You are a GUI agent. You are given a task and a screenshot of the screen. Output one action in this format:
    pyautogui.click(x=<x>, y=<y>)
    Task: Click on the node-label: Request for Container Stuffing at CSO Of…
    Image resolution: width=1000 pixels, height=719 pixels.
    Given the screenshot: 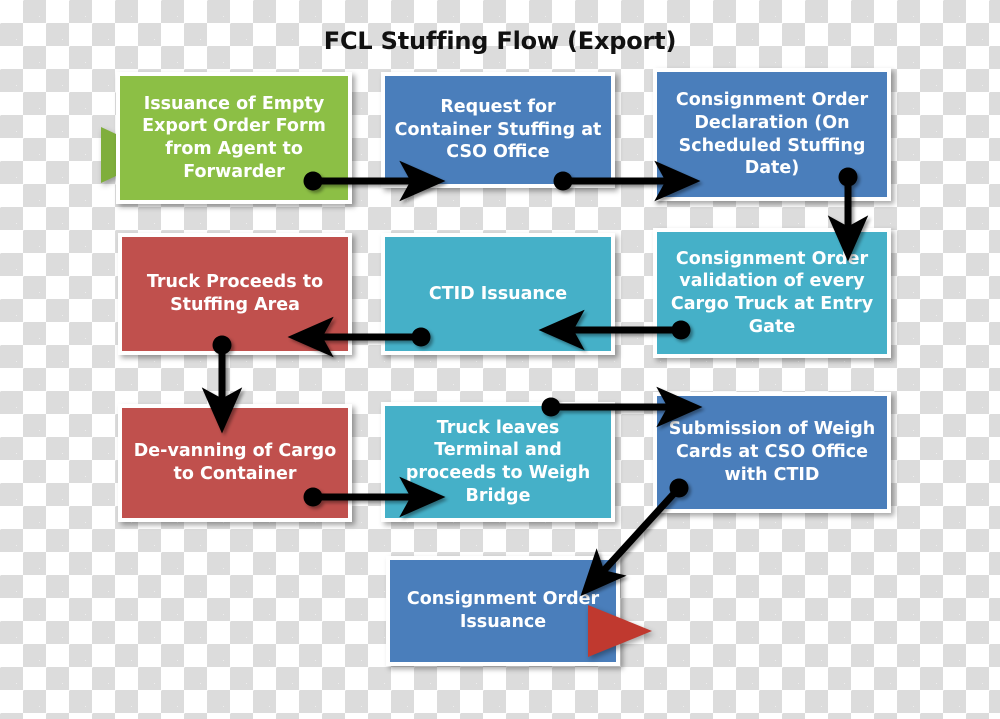 What is the action you would take?
    pyautogui.click(x=498, y=129)
    